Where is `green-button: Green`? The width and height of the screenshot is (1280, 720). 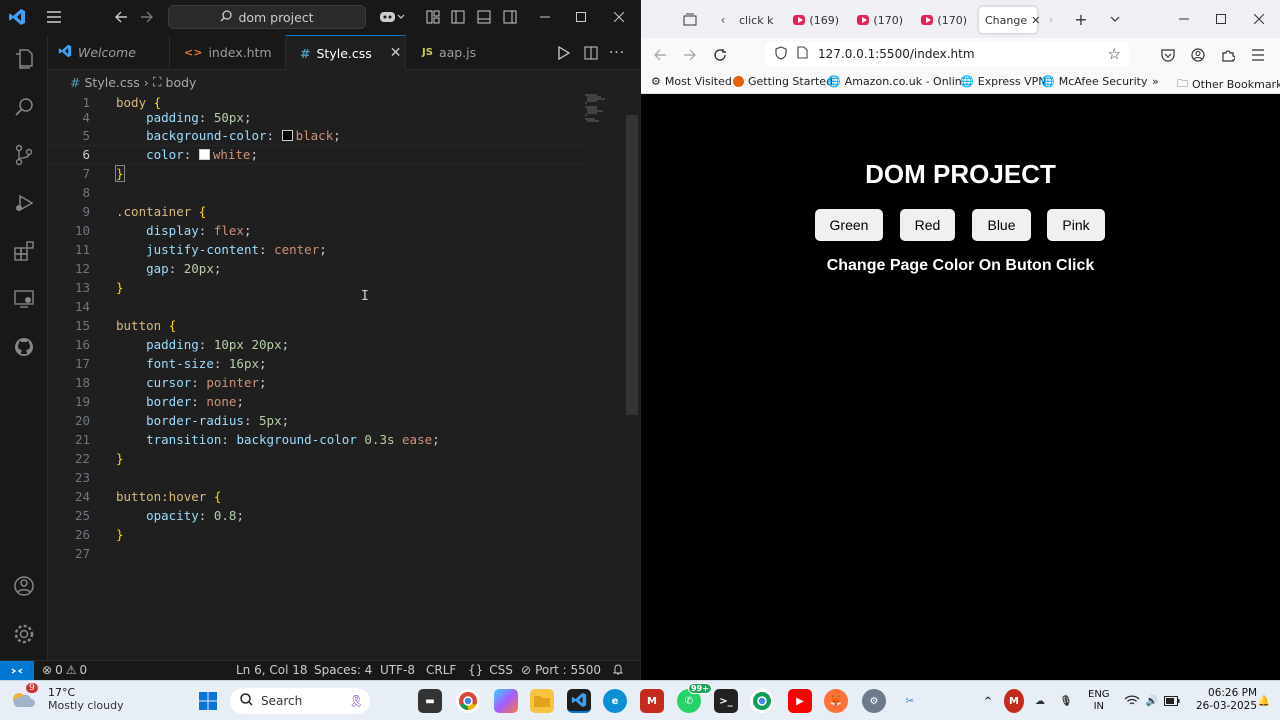 green-button: Green is located at coordinates (849, 225).